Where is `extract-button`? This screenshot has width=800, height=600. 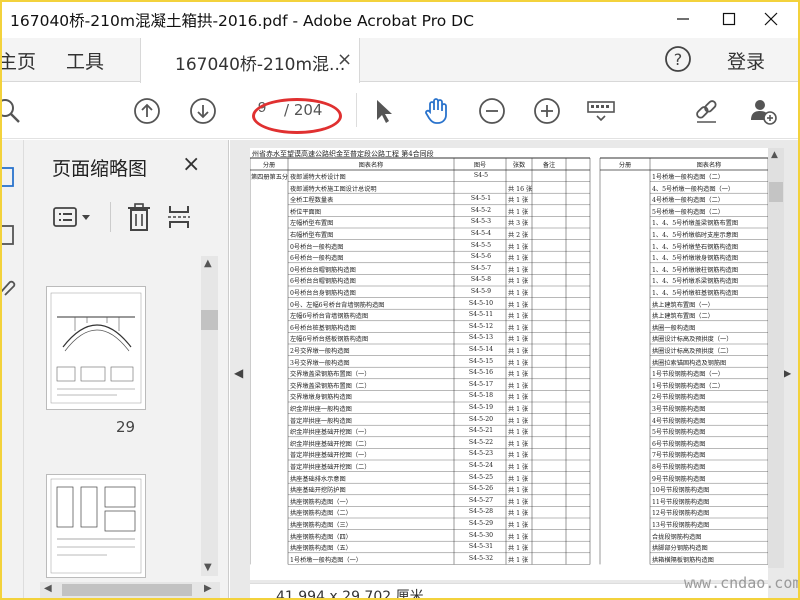 extract-button is located at coordinates (179, 219).